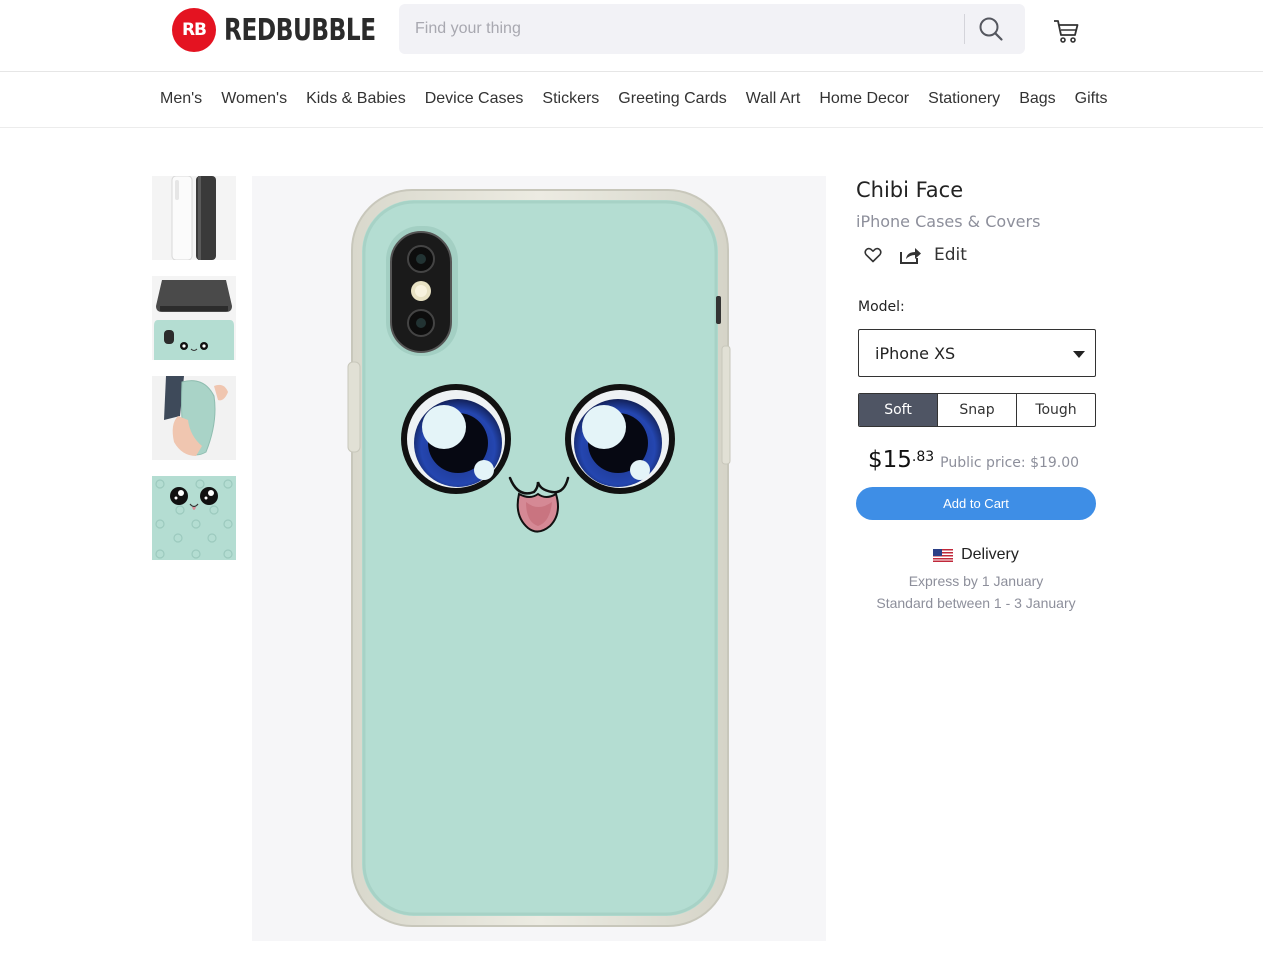  What do you see at coordinates (976, 255) in the screenshot?
I see `product-actions: Edit` at bounding box center [976, 255].